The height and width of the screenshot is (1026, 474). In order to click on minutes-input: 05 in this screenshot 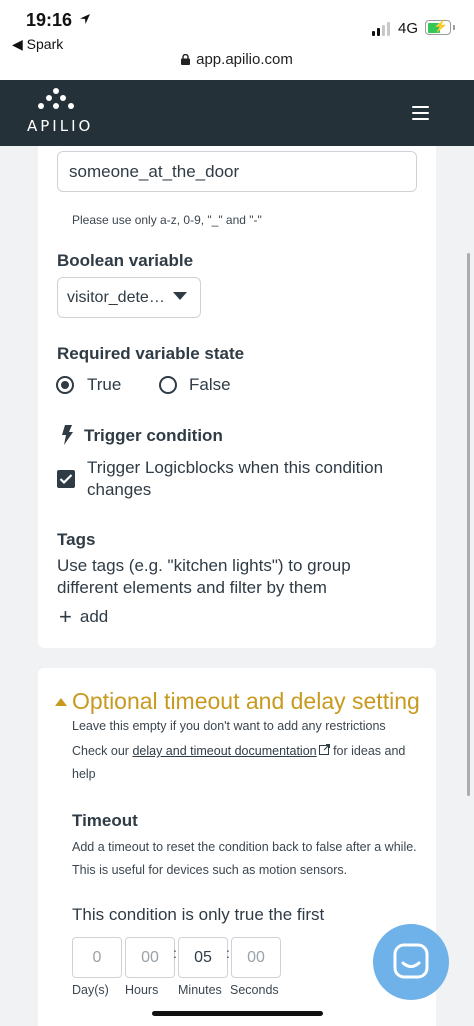, I will do `click(203, 957)`.